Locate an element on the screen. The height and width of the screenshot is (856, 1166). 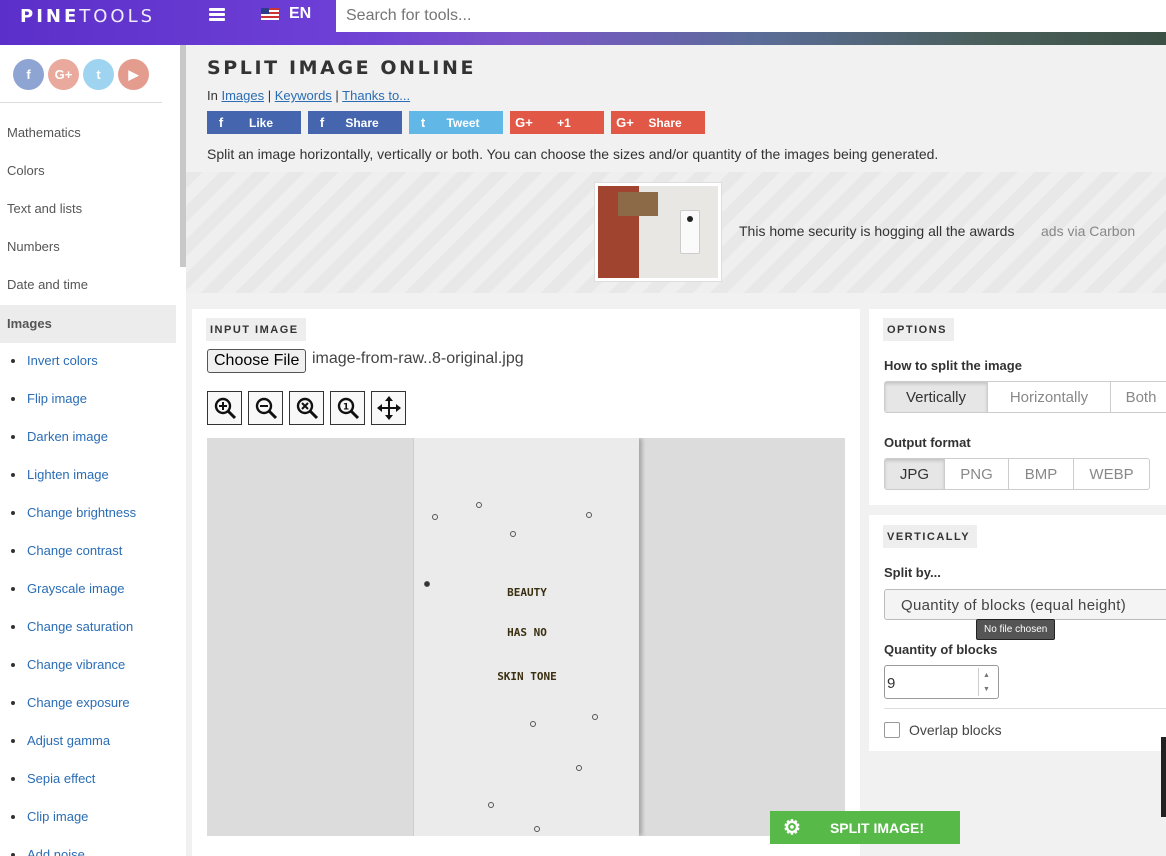
facebook-share-button: f Share is located at coordinates (355, 122).